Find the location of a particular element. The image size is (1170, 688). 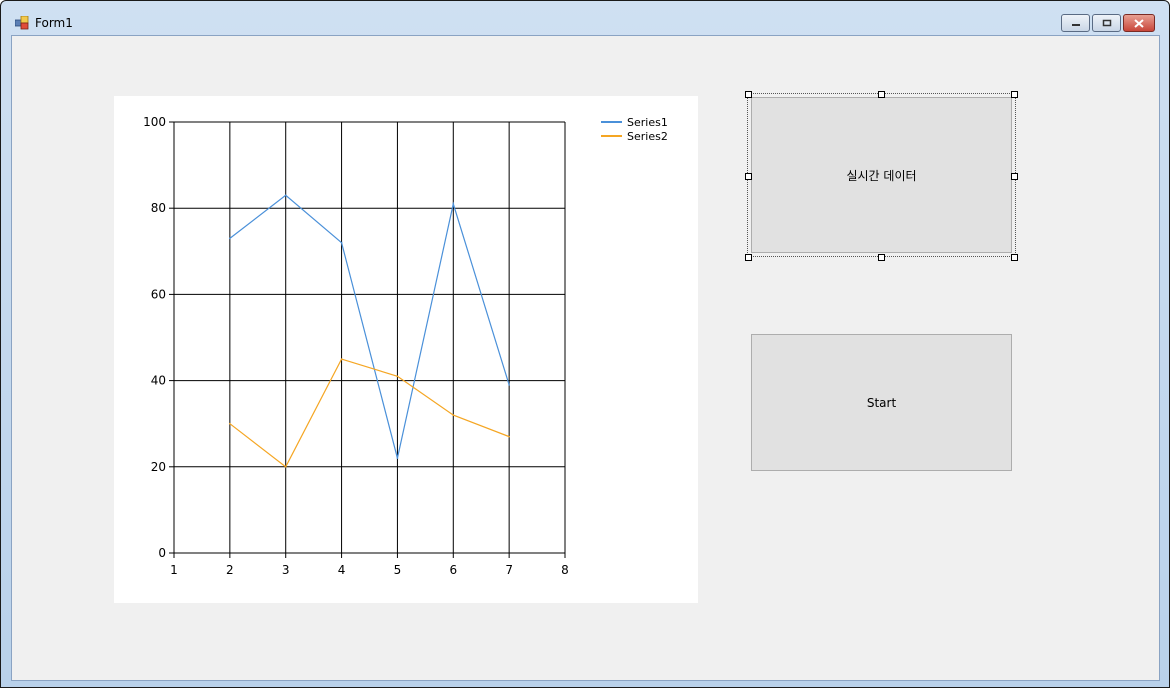

minimize-icon is located at coordinates (1075, 25).